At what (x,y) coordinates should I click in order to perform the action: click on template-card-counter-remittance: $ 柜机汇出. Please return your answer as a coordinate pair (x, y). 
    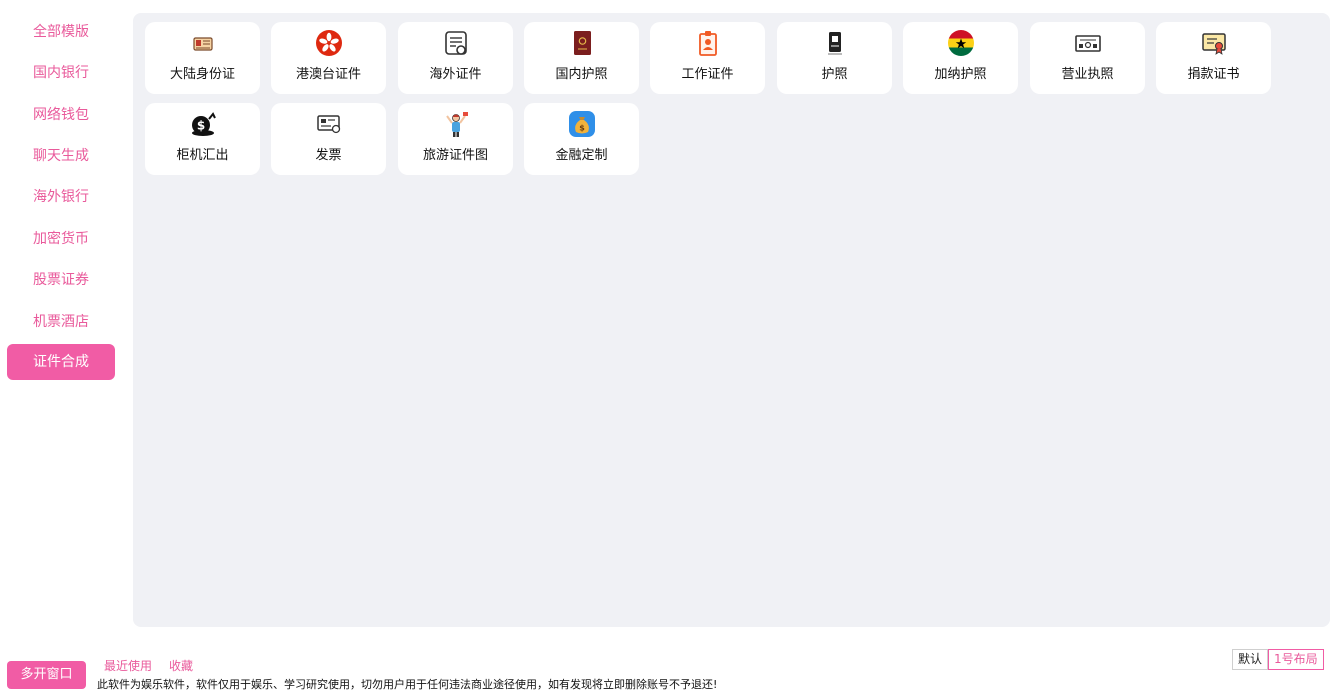
    Looking at the image, I should click on (202, 139).